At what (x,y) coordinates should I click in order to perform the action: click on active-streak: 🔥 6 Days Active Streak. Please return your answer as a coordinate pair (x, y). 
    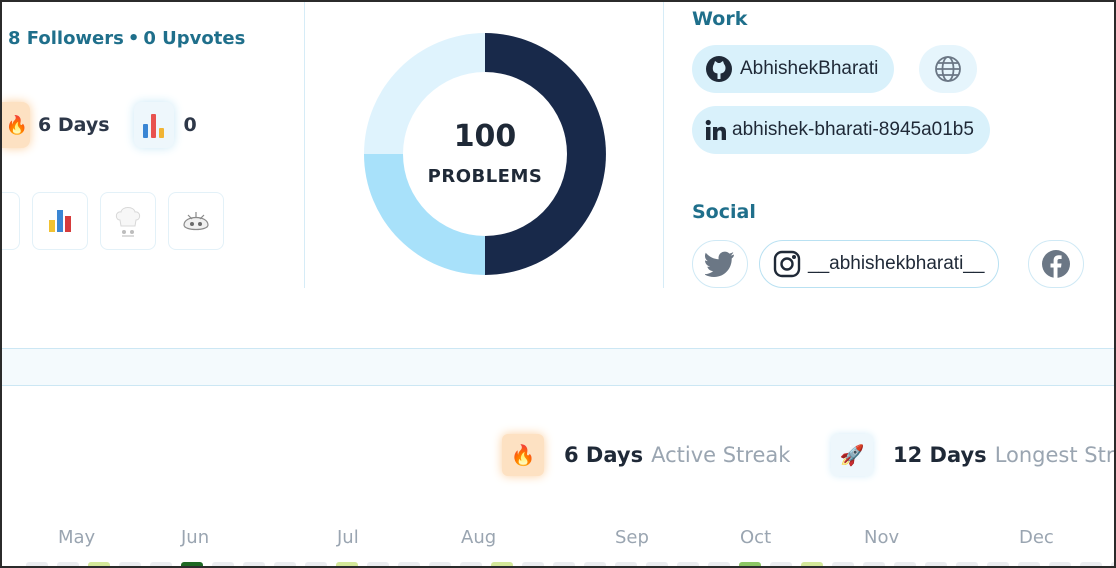
    Looking at the image, I should click on (646, 455).